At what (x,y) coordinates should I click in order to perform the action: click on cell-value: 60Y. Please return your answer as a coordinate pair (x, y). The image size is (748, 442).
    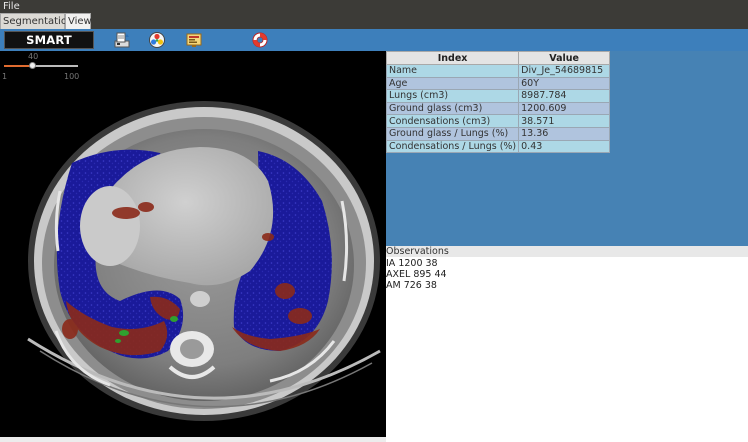
    Looking at the image, I should click on (564, 83).